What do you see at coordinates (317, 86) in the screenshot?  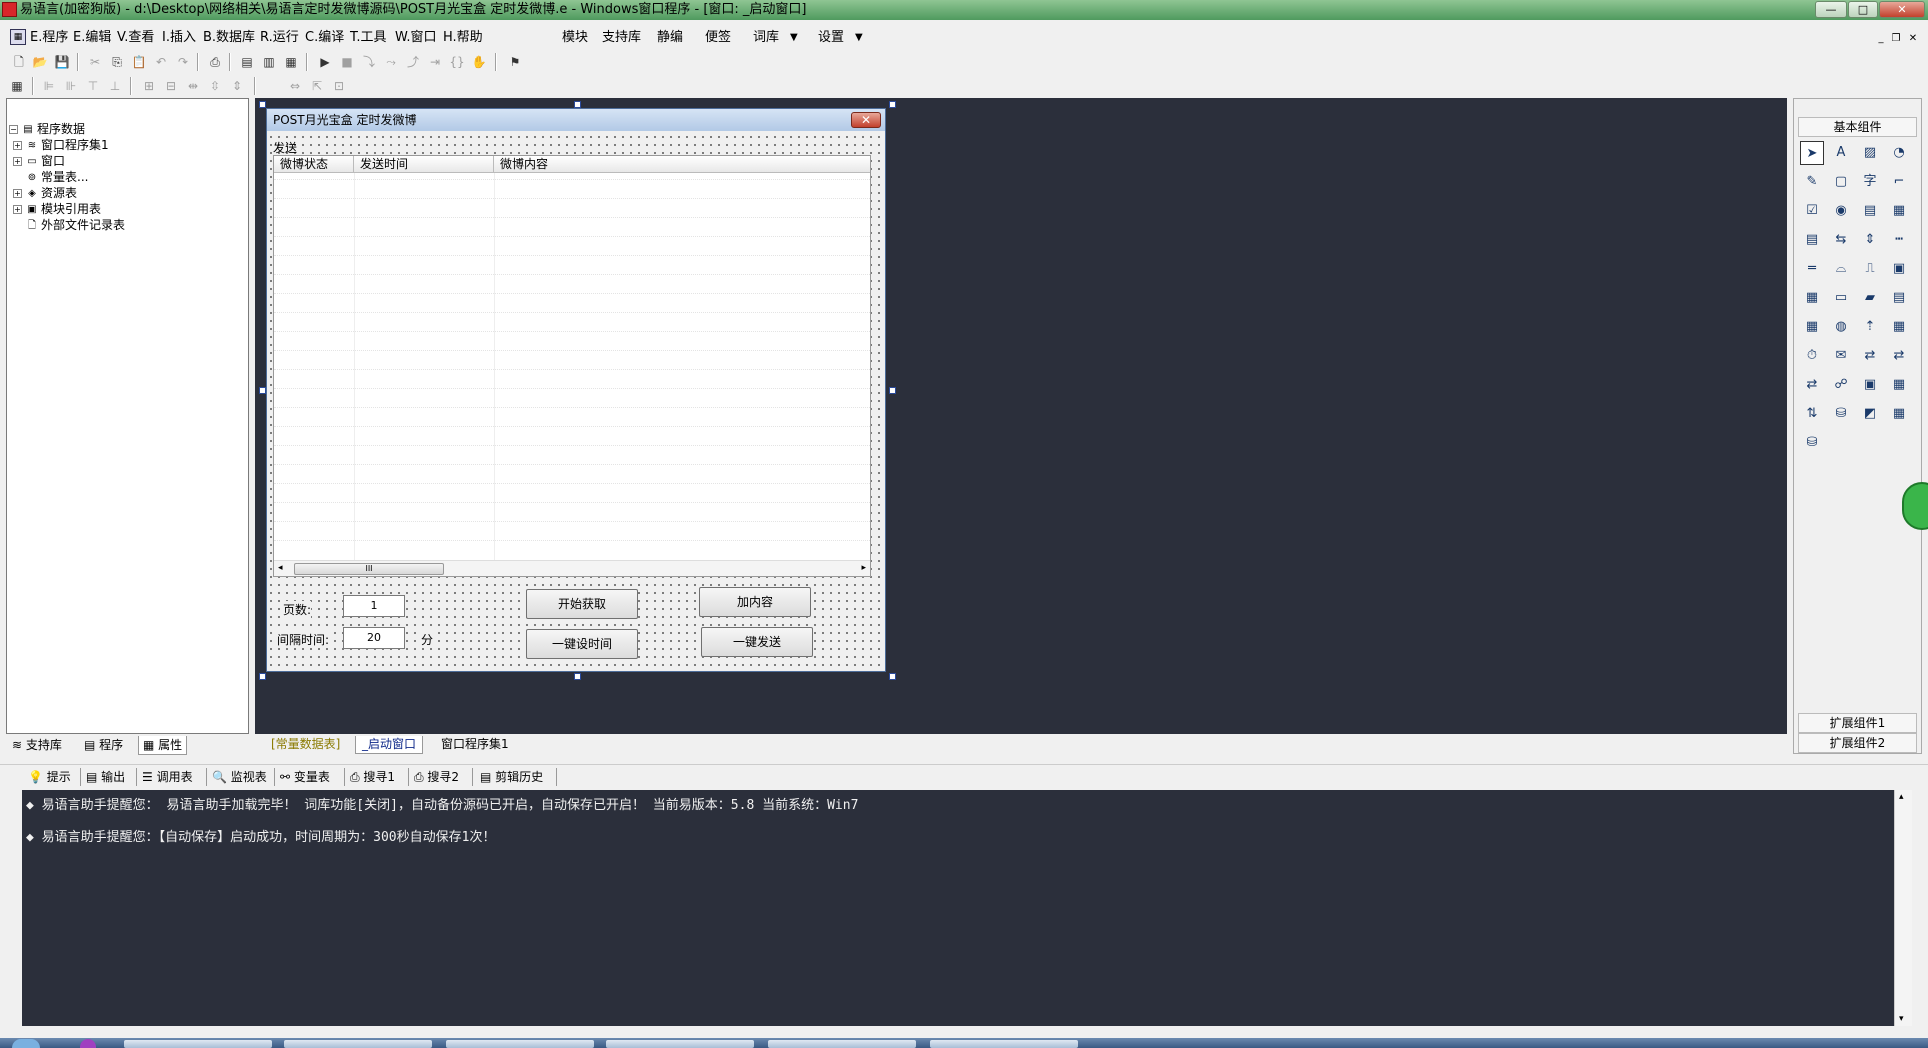 I see `same-size-icon: ⇱` at bounding box center [317, 86].